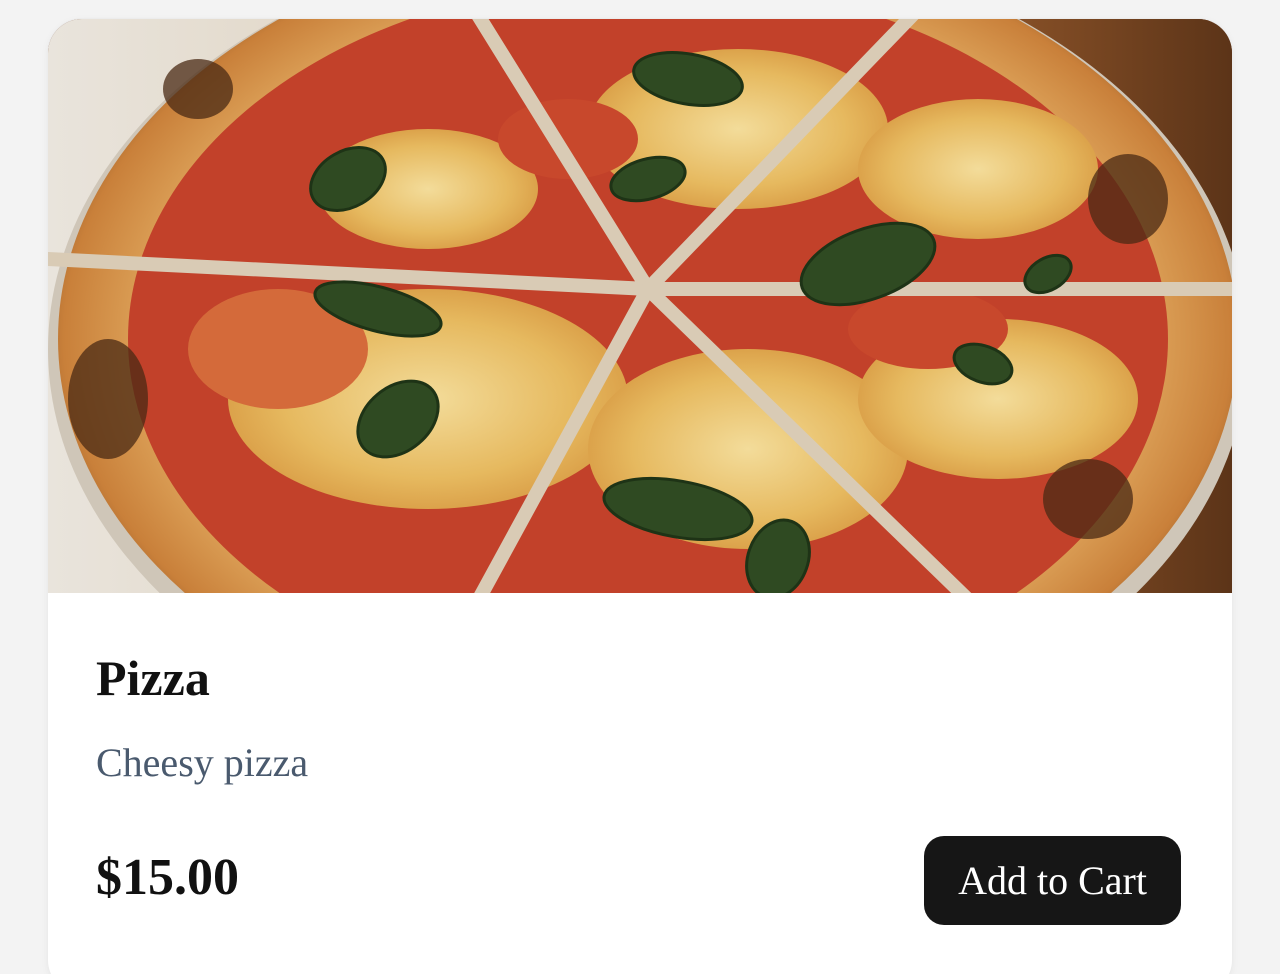 This screenshot has height=974, width=1280. What do you see at coordinates (202, 762) in the screenshot?
I see `product-description: Cheesy pizza` at bounding box center [202, 762].